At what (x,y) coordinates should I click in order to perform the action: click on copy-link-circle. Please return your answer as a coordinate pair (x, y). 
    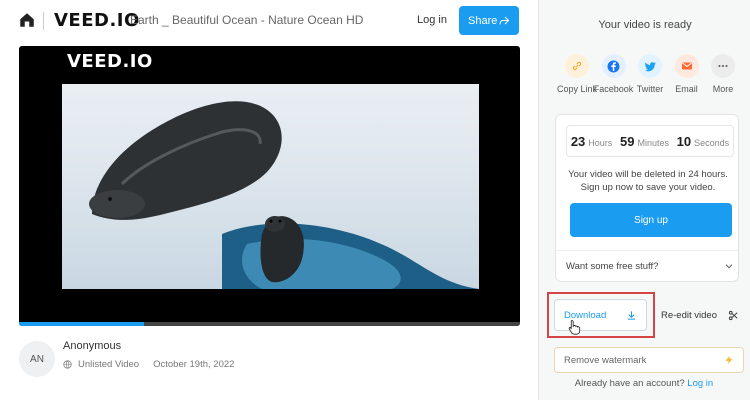
    Looking at the image, I should click on (577, 66).